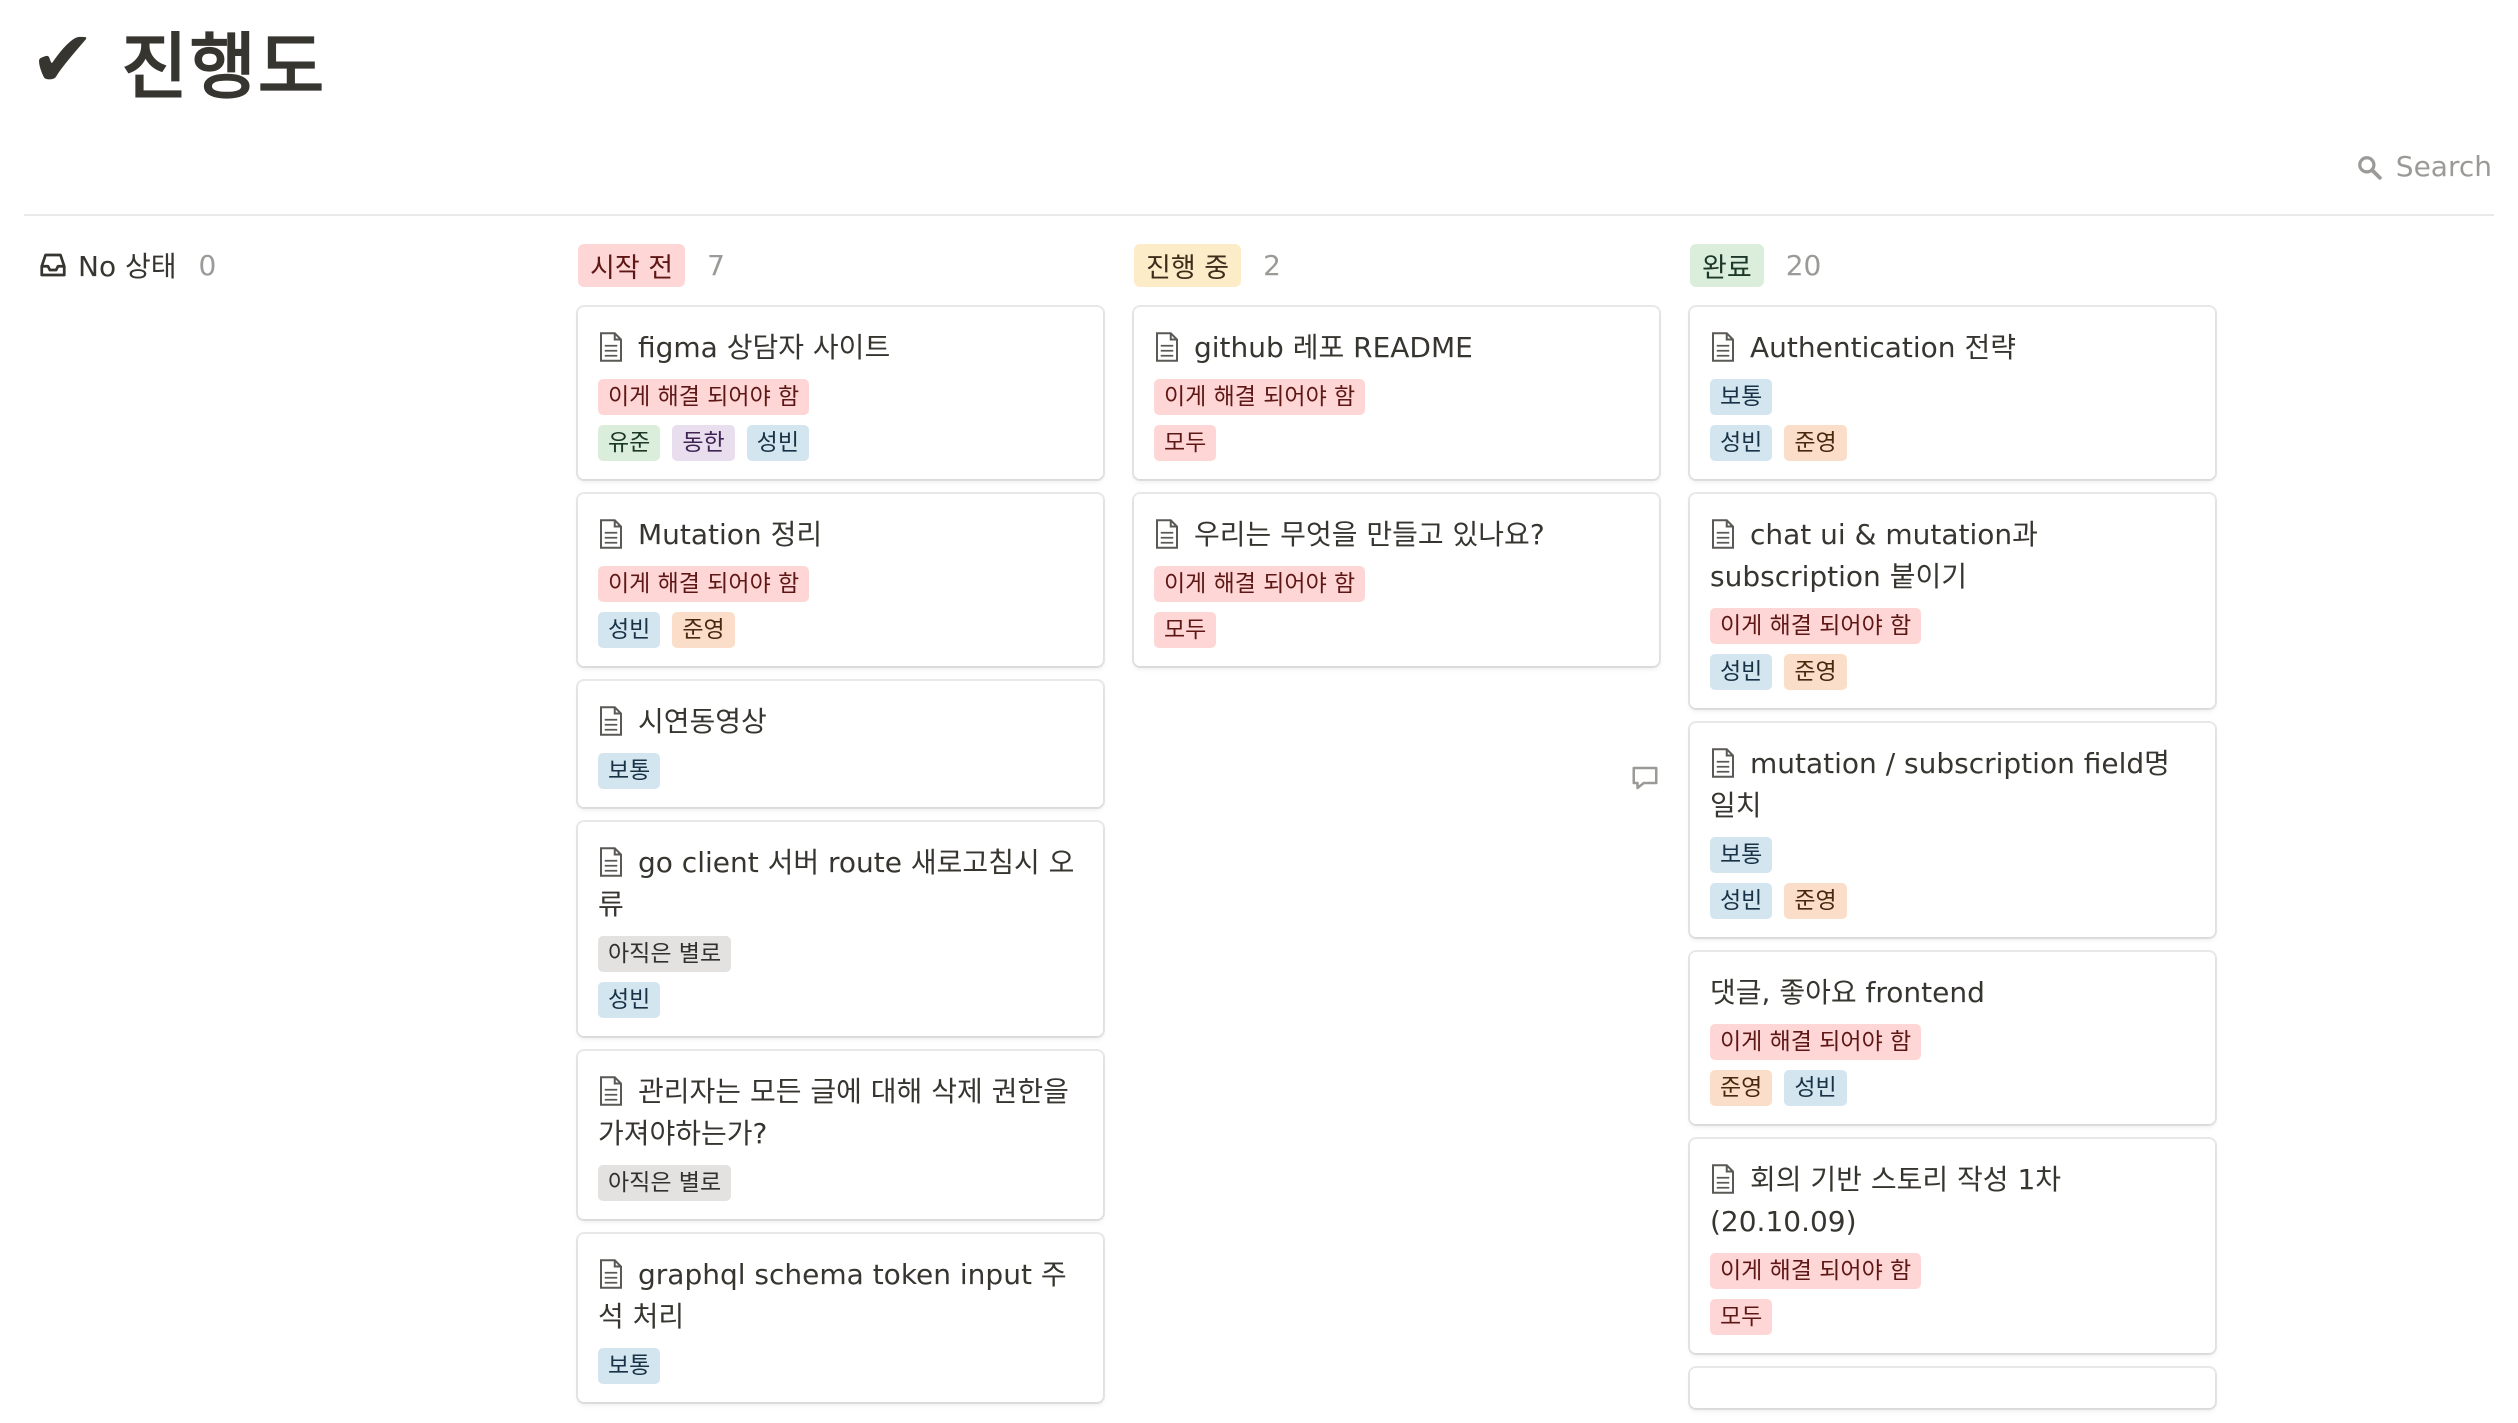  I want to click on page-title: 진행도, so click(223, 60).